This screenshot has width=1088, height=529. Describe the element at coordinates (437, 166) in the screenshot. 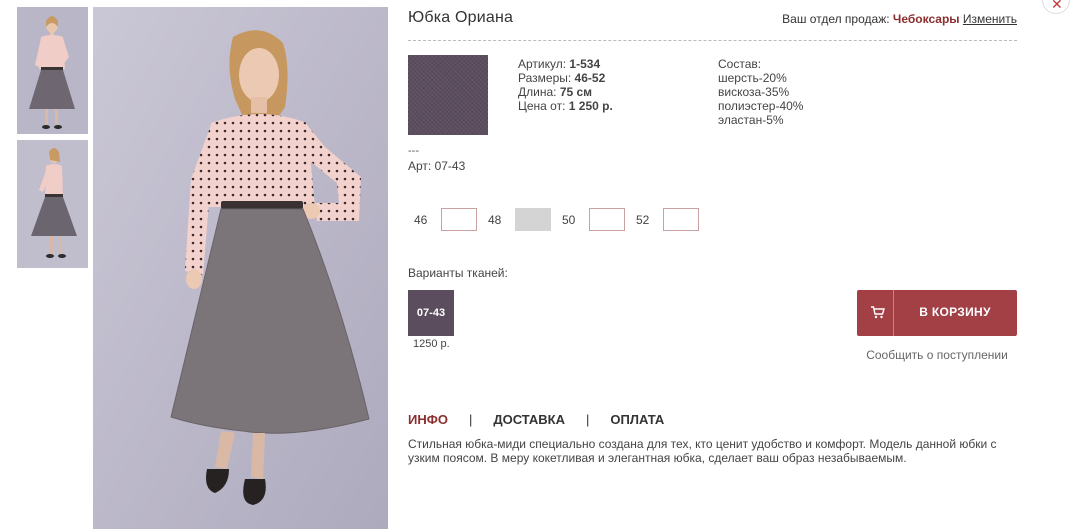

I see `fabric-art: Арт: 07-43` at that location.